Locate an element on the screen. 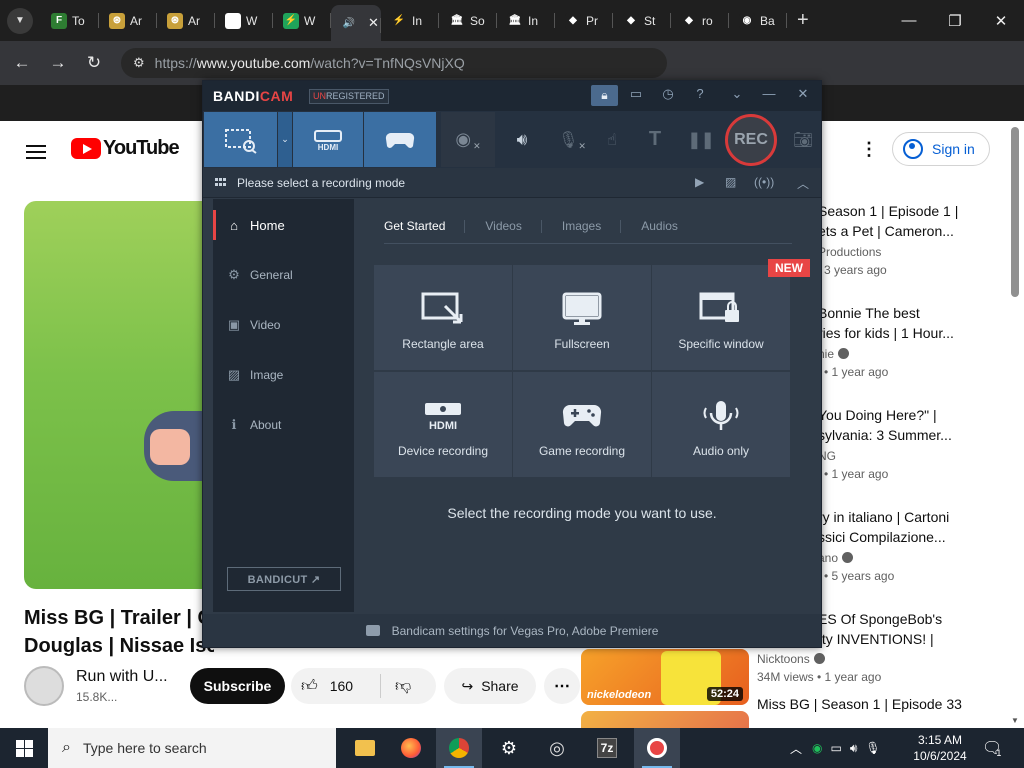  mode-audio-only: Audio only is located at coordinates (721, 424).